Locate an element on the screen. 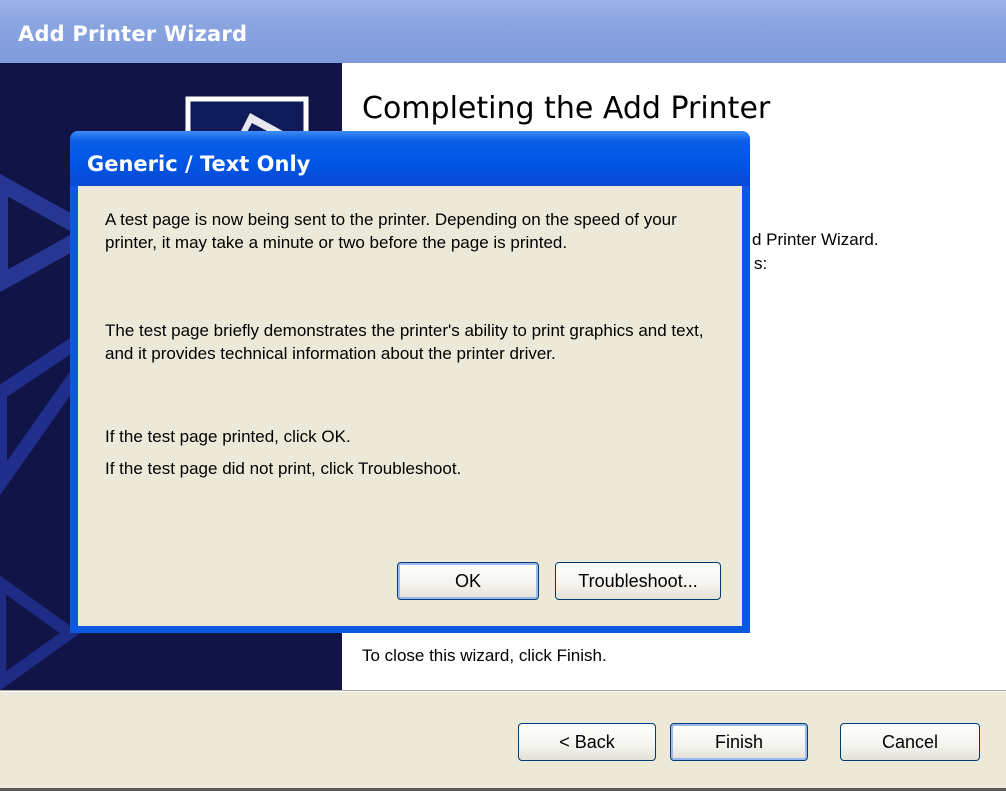  dialog-title-bar: Generic / Text Only is located at coordinates (410, 158).